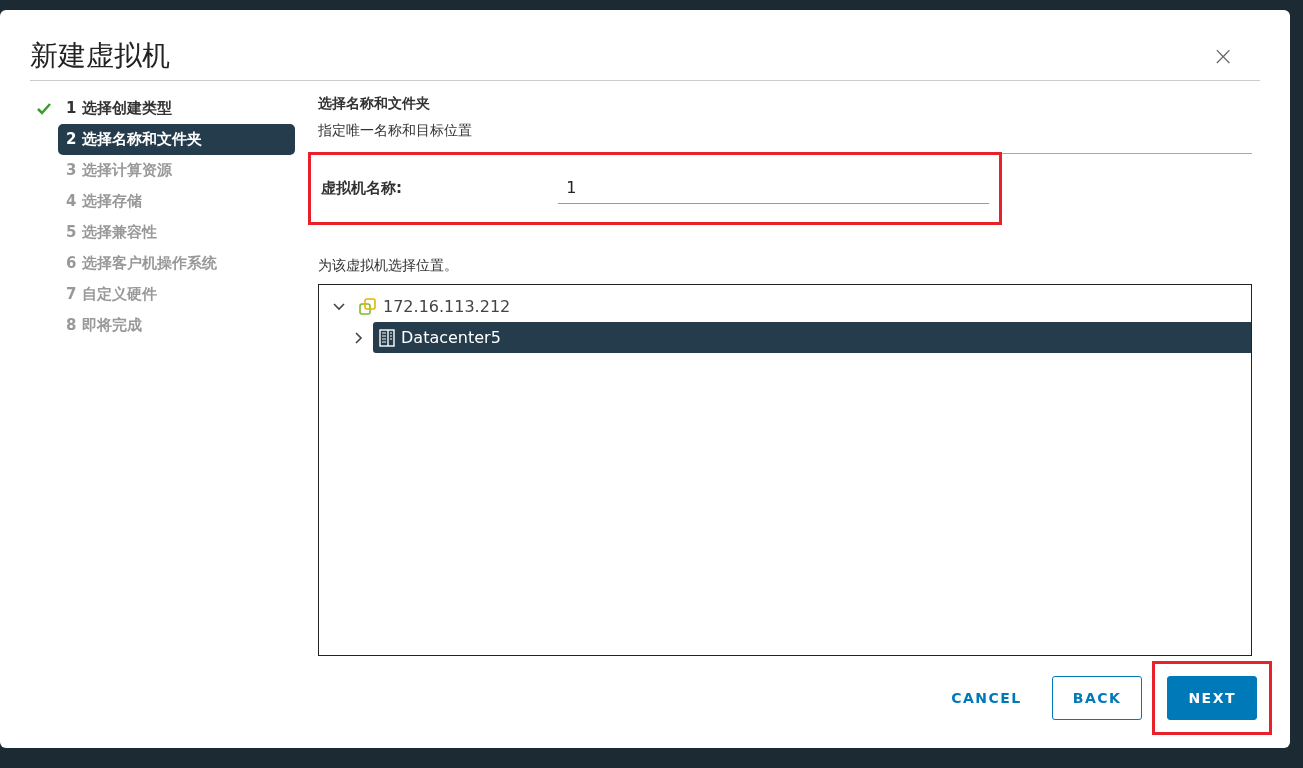 The width and height of the screenshot is (1303, 768). I want to click on name-input-field: 1, so click(773, 188).